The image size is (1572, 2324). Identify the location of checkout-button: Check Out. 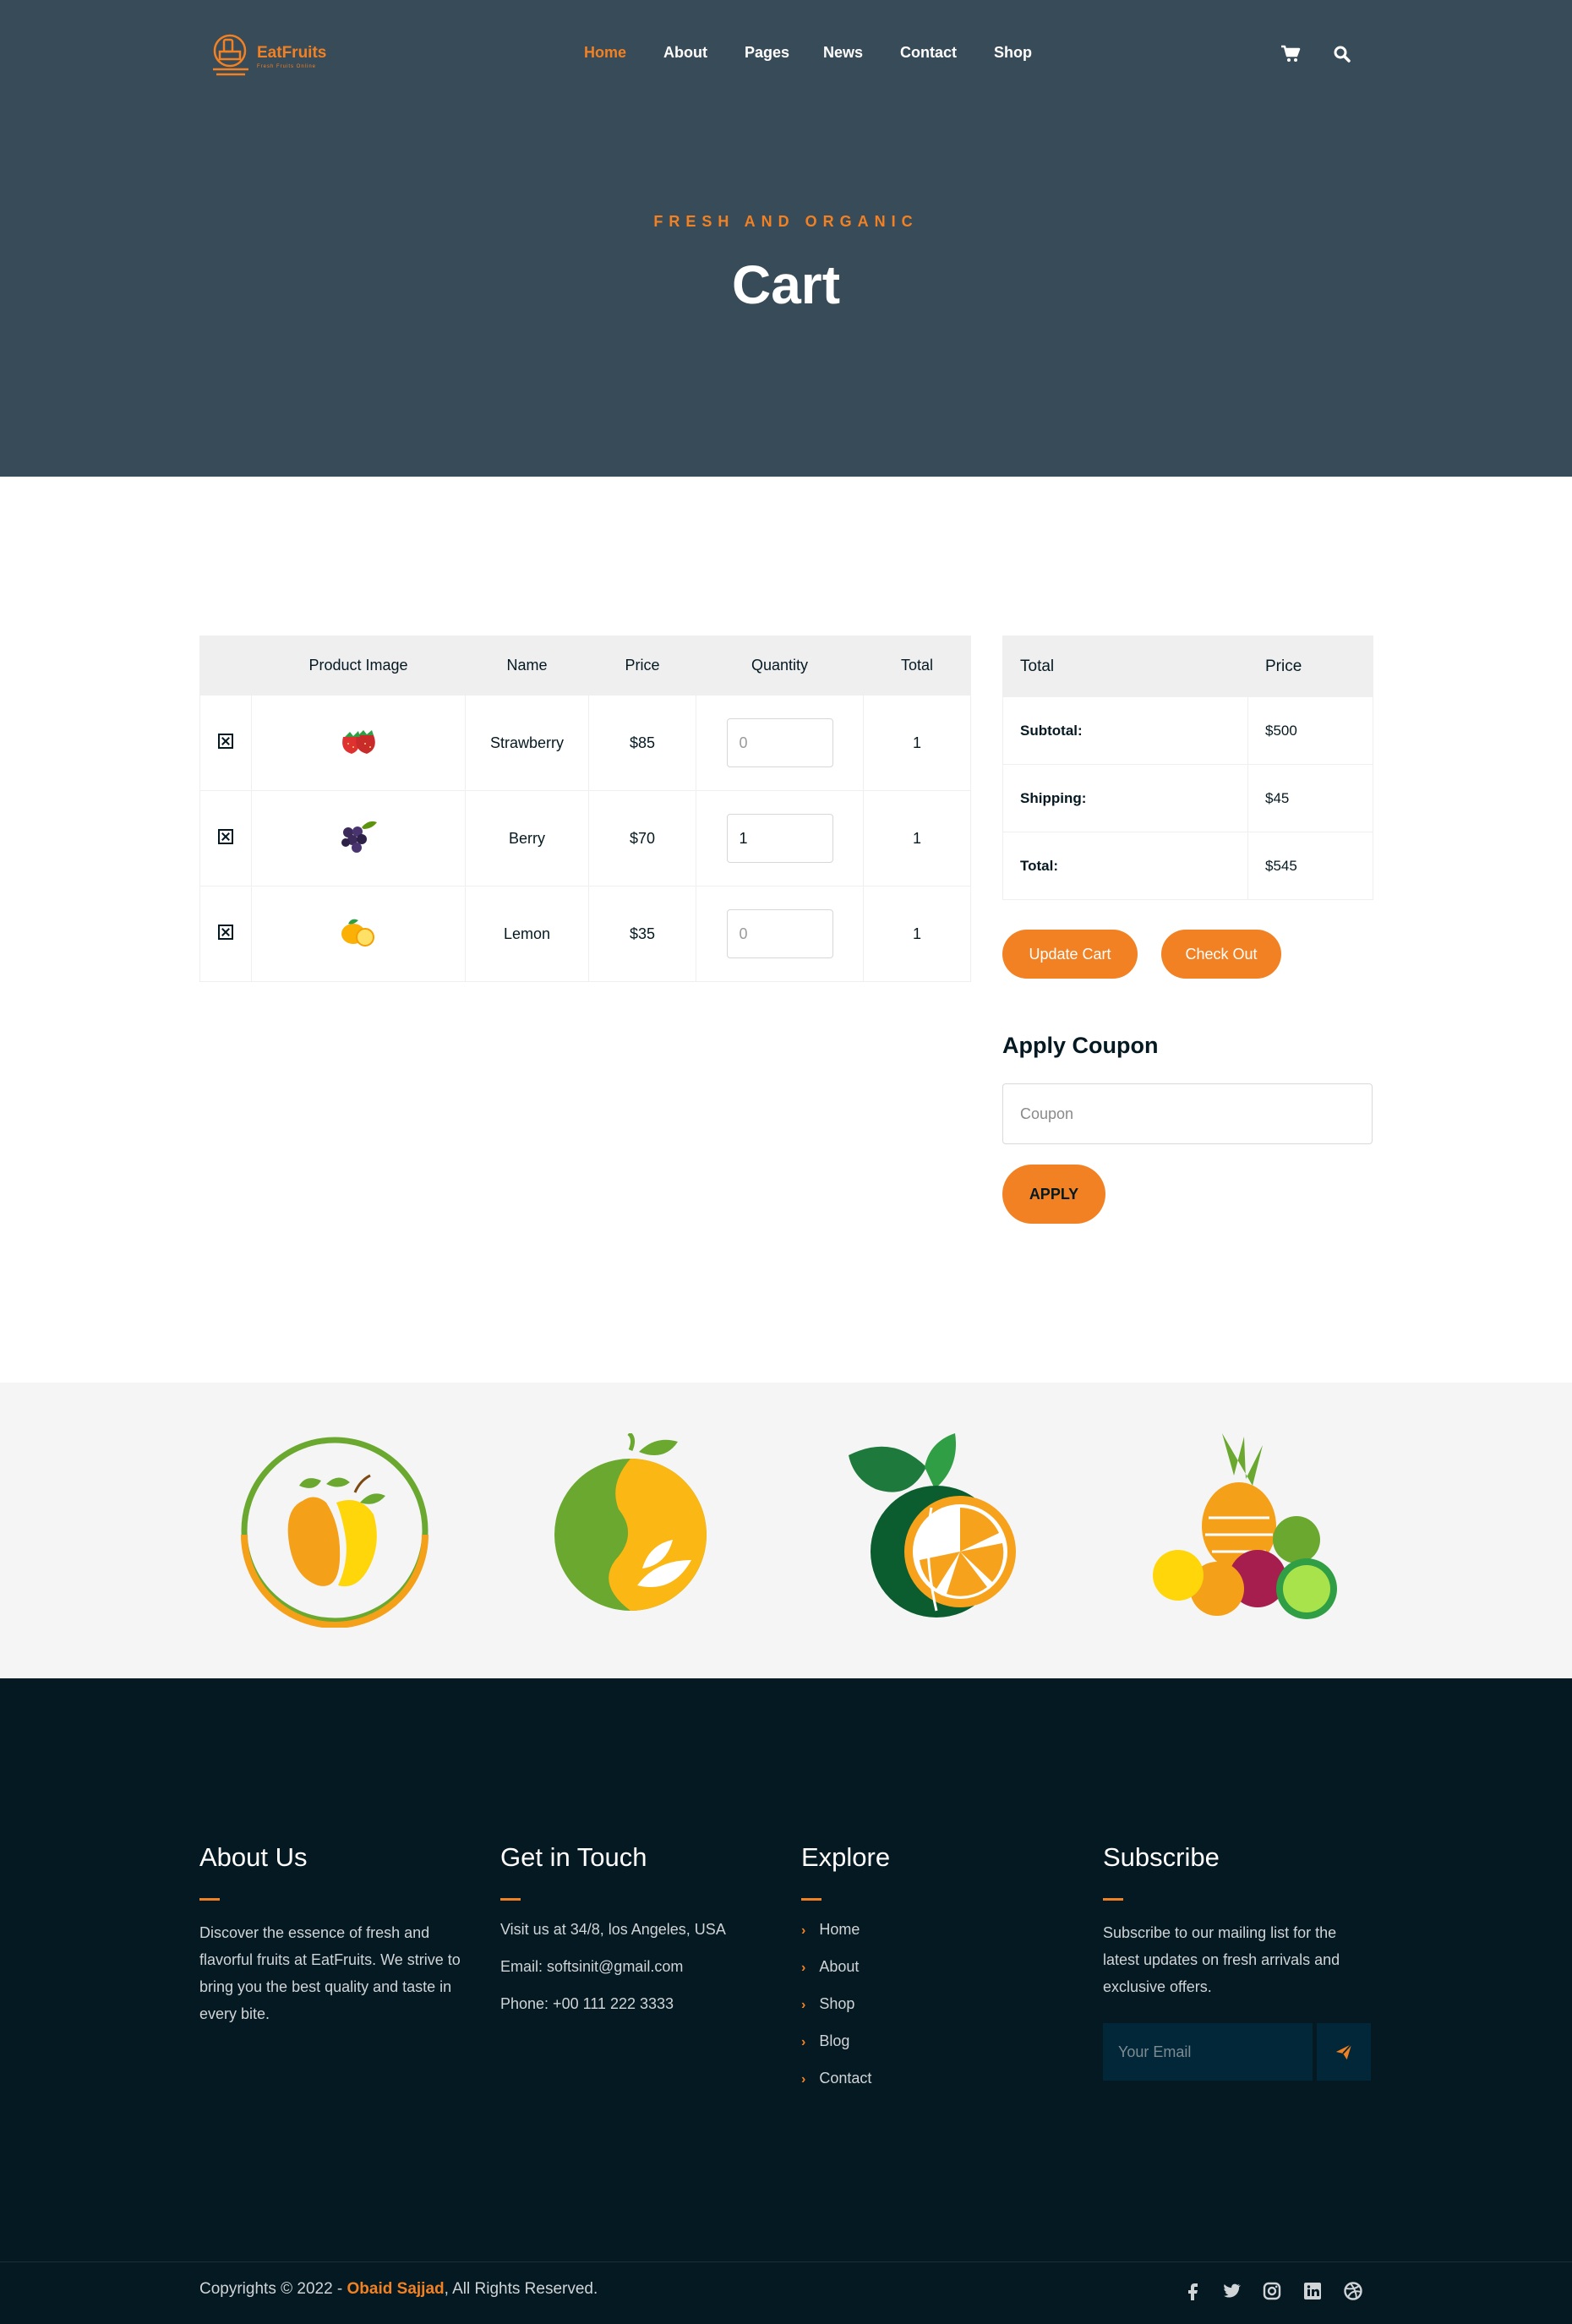
(1221, 954).